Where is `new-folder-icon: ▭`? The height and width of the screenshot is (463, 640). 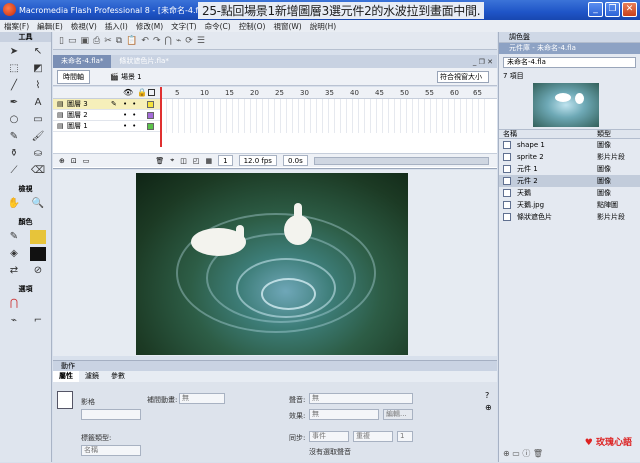 new-folder-icon: ▭ is located at coordinates (516, 453).